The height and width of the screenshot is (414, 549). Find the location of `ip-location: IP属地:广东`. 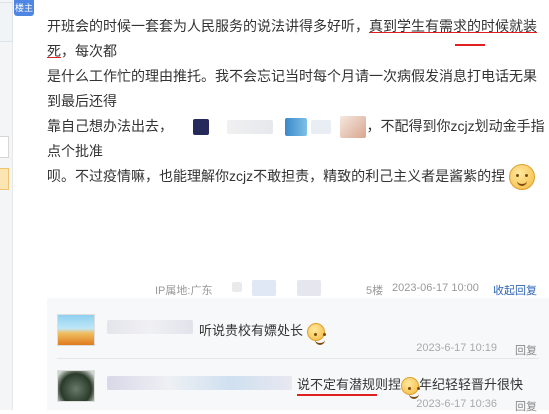

ip-location: IP属地:广东 is located at coordinates (184, 291).